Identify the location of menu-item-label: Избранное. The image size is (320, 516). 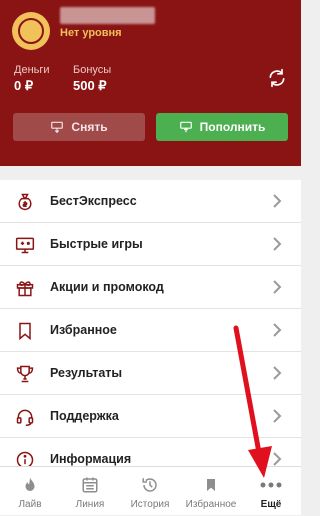
(83, 330).